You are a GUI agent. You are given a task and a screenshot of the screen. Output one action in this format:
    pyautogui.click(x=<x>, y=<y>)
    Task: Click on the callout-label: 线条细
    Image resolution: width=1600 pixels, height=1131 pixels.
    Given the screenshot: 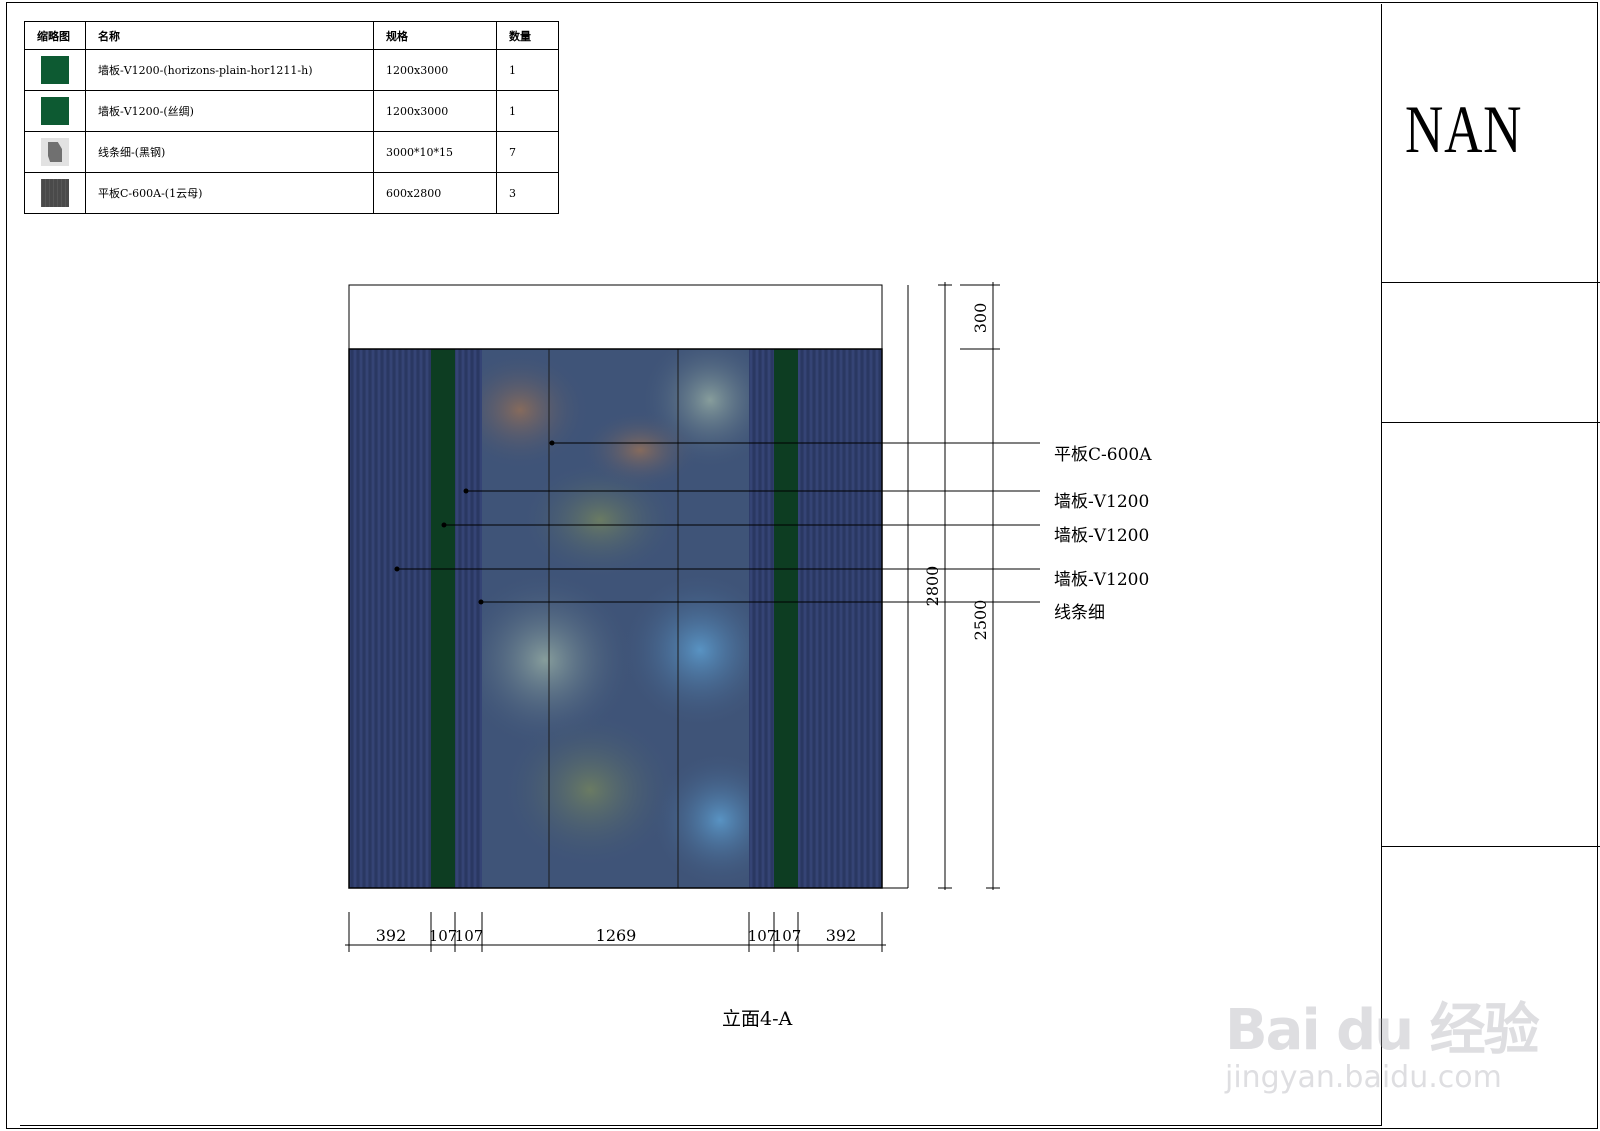 What is the action you would take?
    pyautogui.click(x=1079, y=613)
    